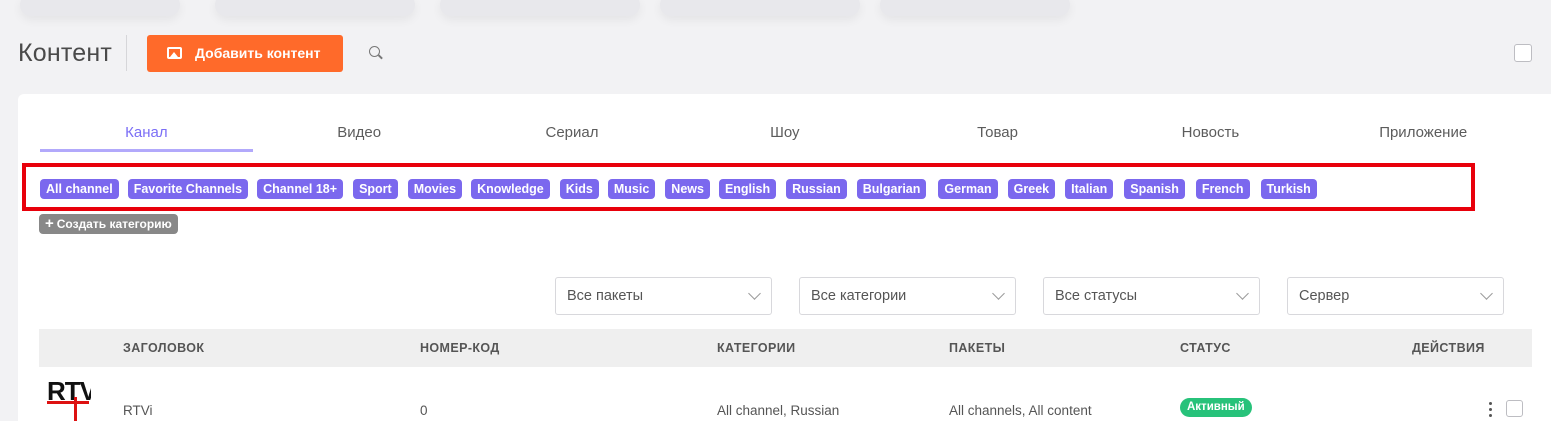 Image resolution: width=1551 pixels, height=421 pixels. What do you see at coordinates (663, 296) in the screenshot?
I see `packages-select: Все пакеты` at bounding box center [663, 296].